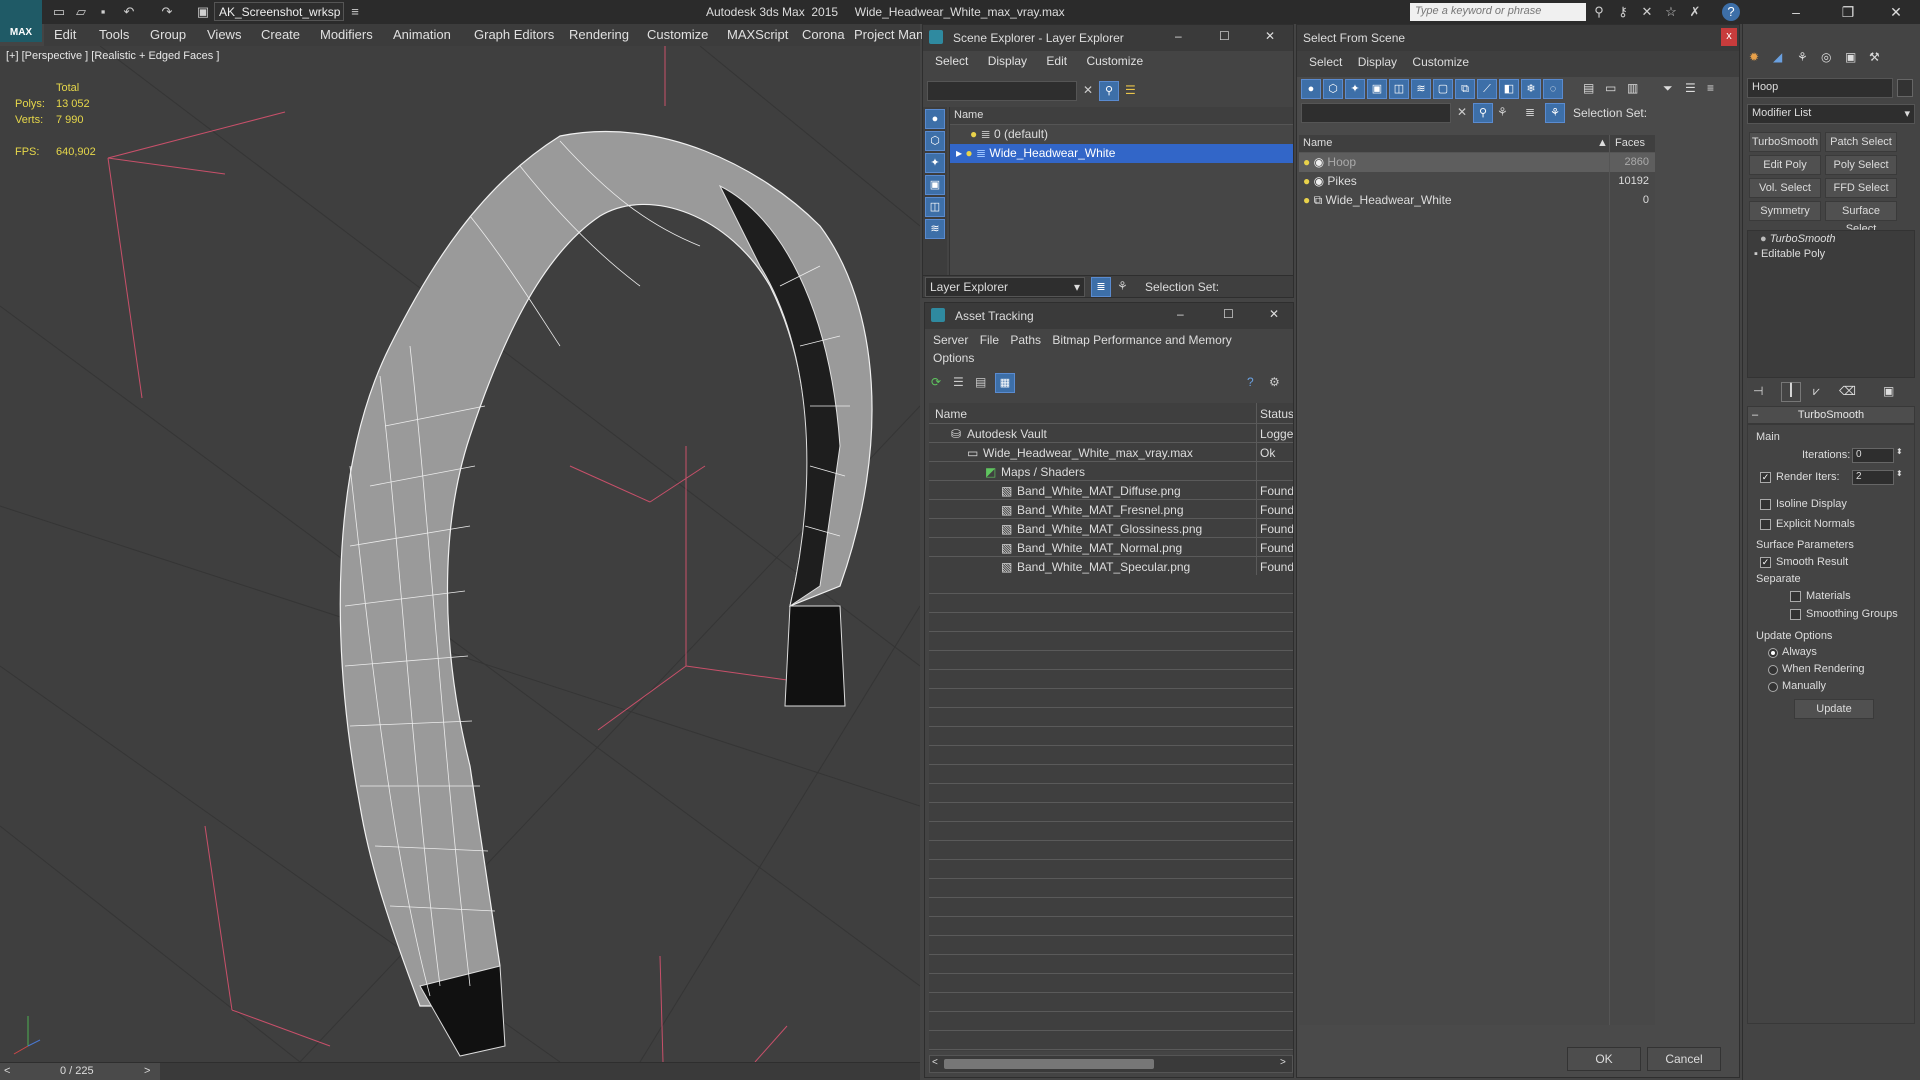  Describe the element at coordinates (1773, 670) in the screenshot. I see `update-when-rendering-radio` at that location.